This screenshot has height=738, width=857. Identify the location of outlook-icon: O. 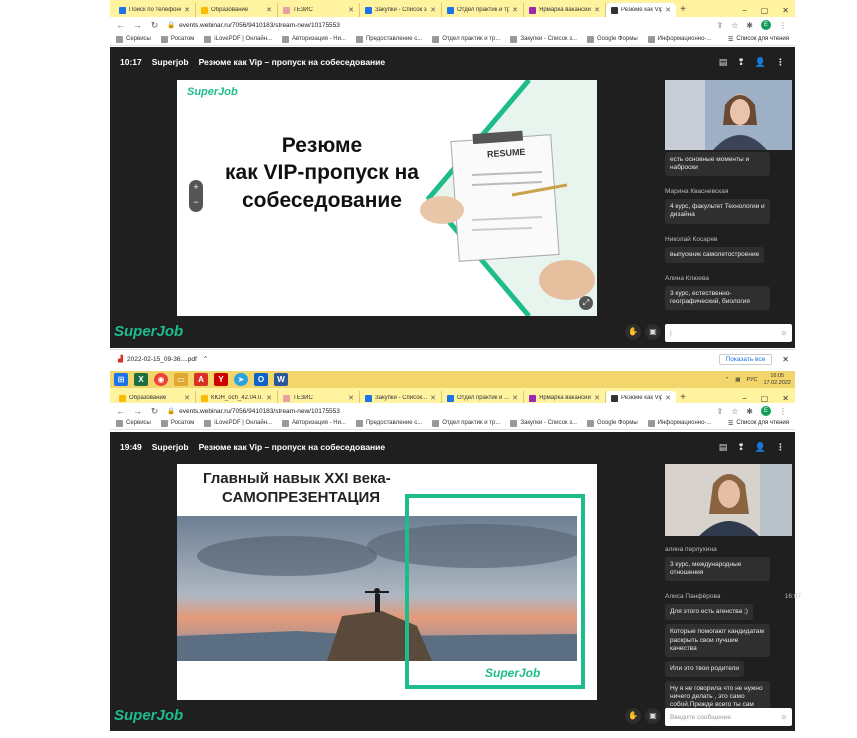
(261, 379).